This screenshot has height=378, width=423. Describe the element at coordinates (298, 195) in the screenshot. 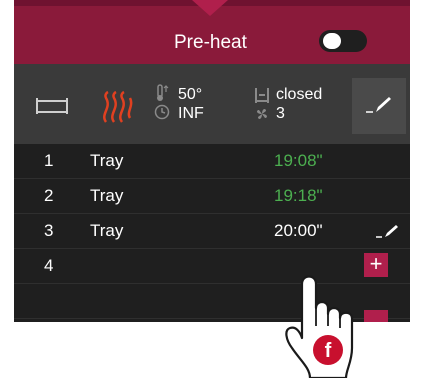

I see `step-time: 19:18"` at that location.